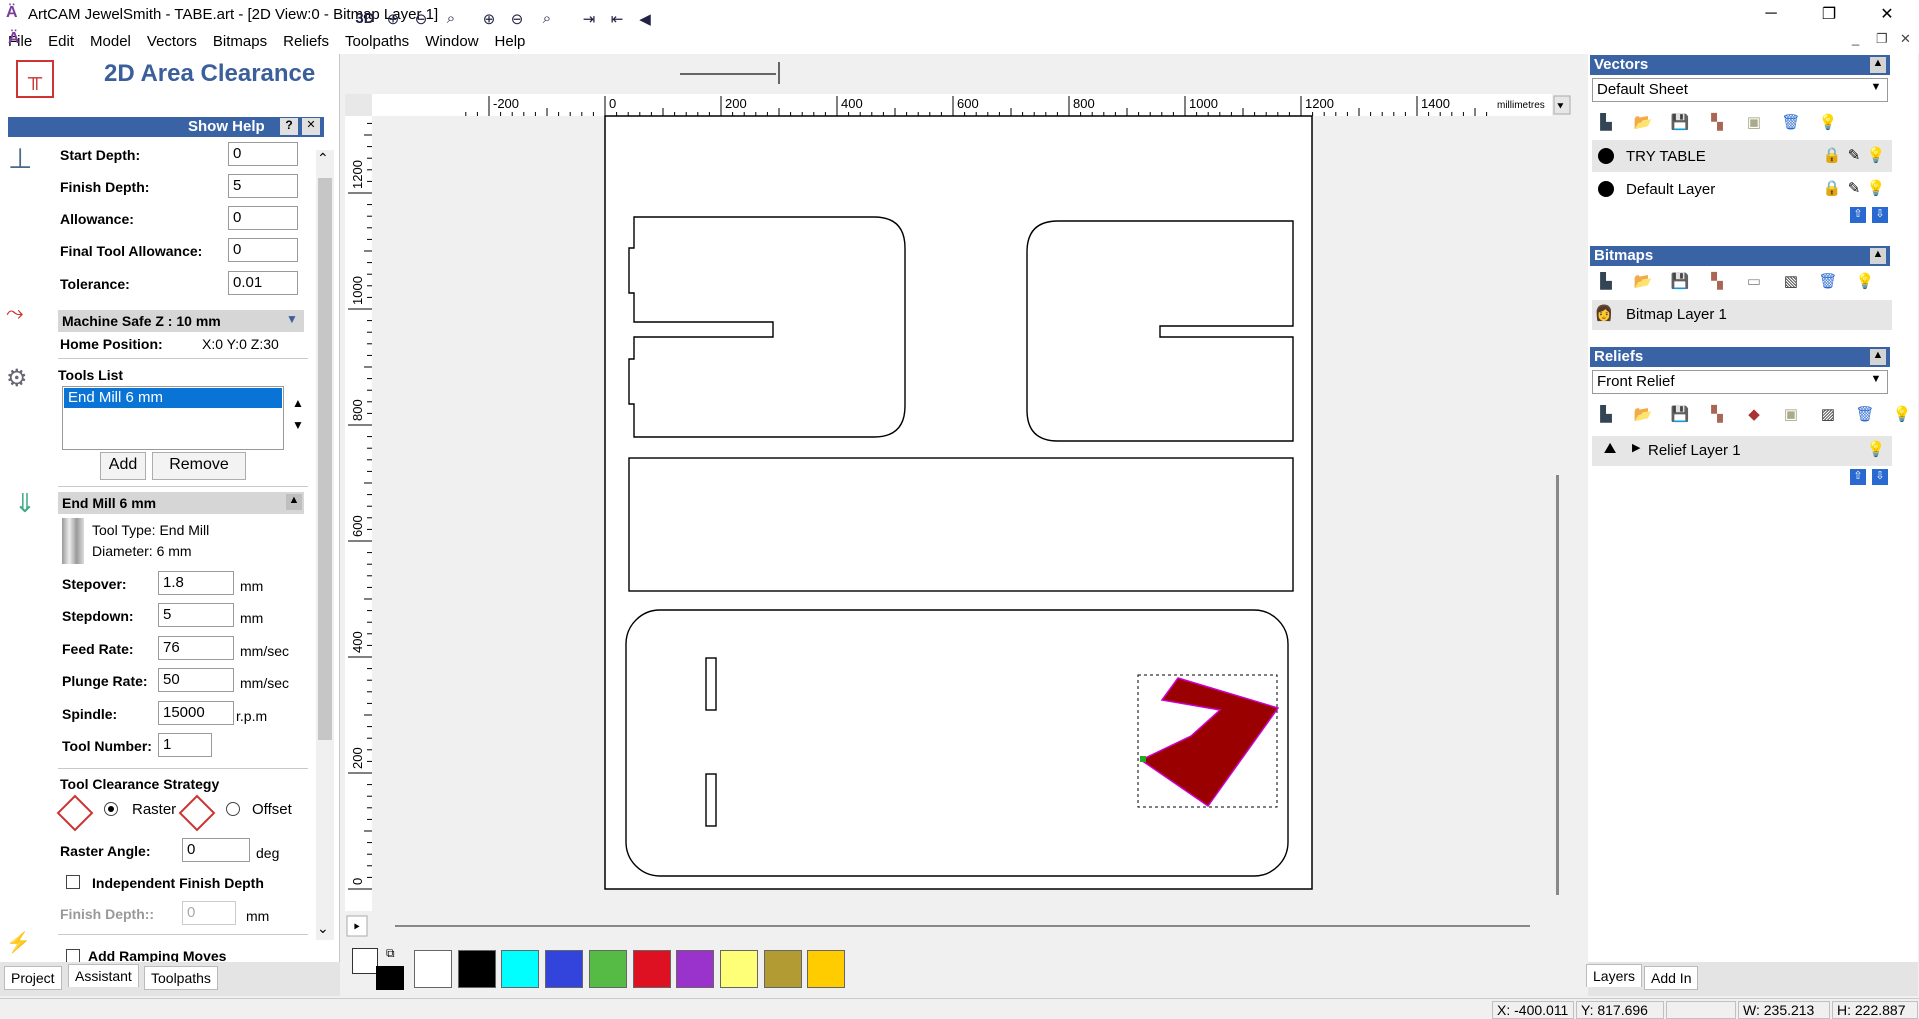  Describe the element at coordinates (61, 41) in the screenshot. I see `menu-edit: Edit` at that location.